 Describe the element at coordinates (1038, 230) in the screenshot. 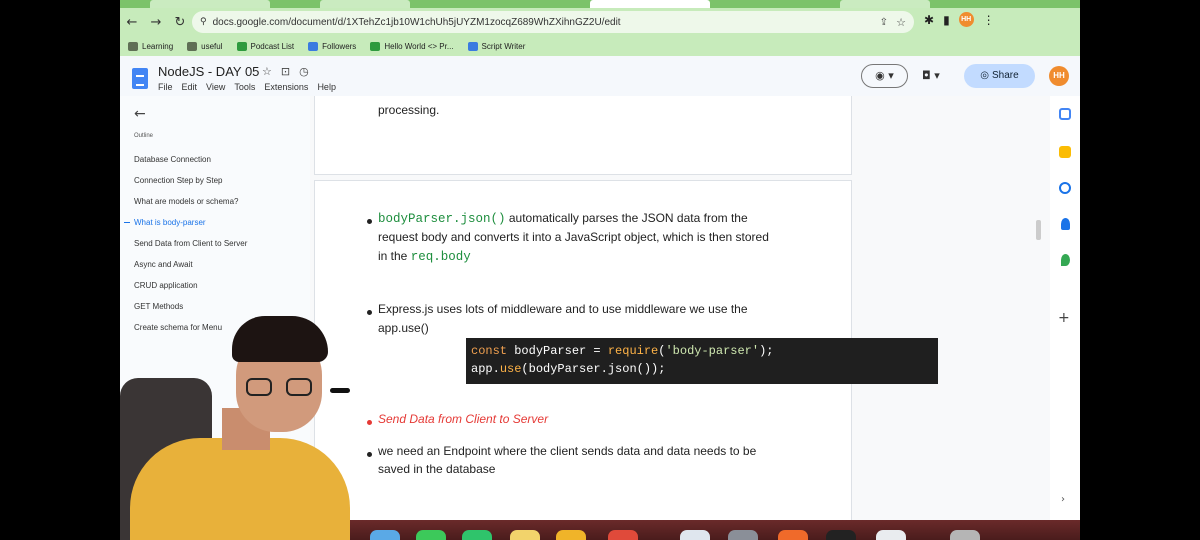

I see `scrollbar-thumb` at that location.